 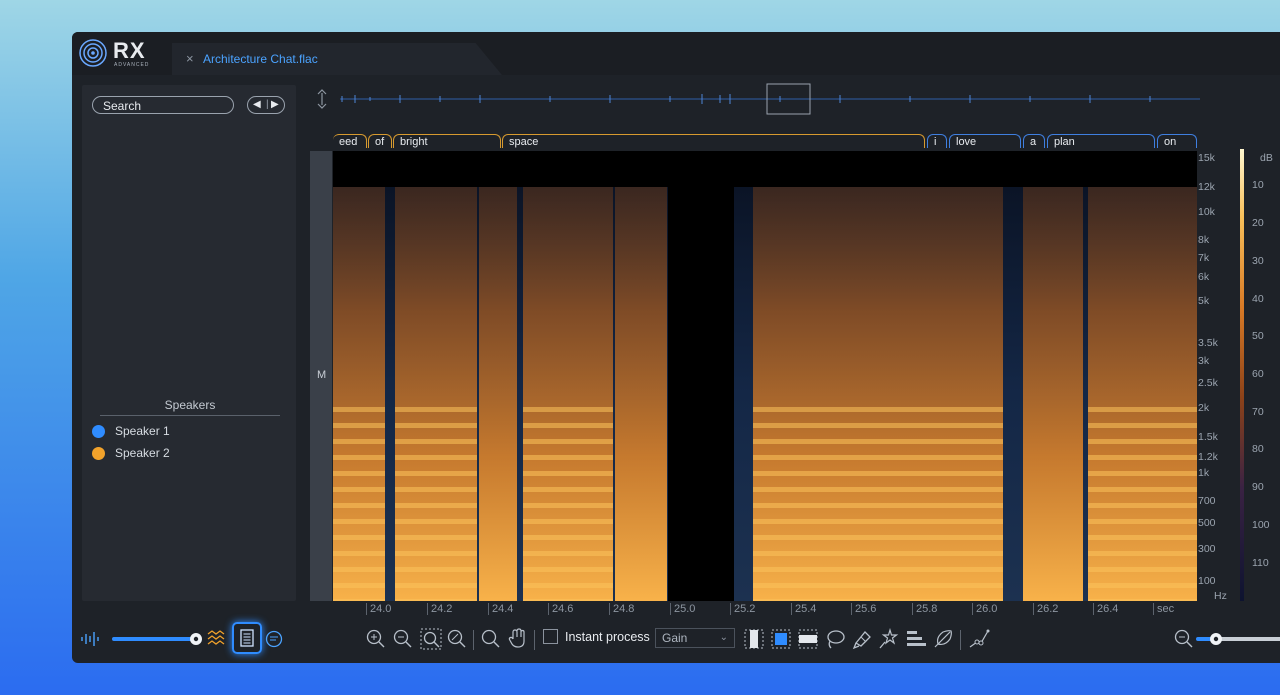 I want to click on harmonic-selection-icon, so click(x=916, y=639).